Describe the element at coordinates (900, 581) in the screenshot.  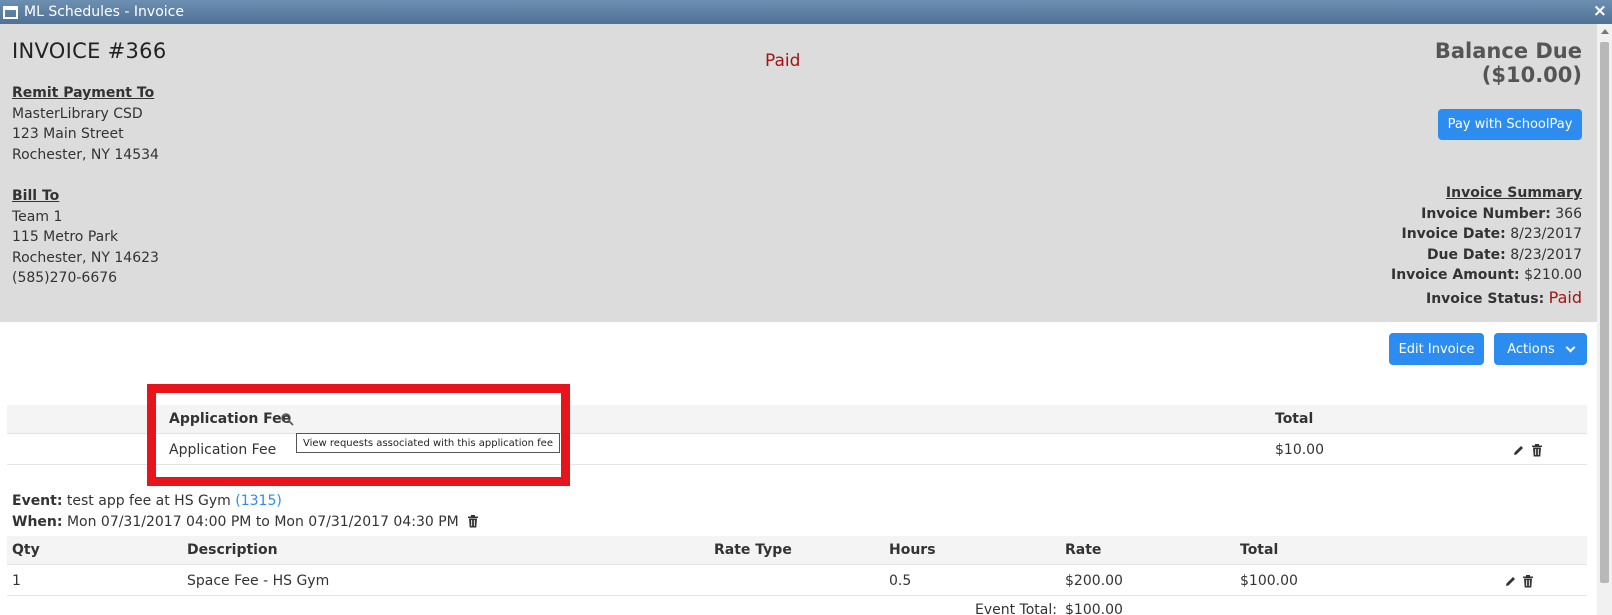
I see `row-hours: 0.5` at that location.